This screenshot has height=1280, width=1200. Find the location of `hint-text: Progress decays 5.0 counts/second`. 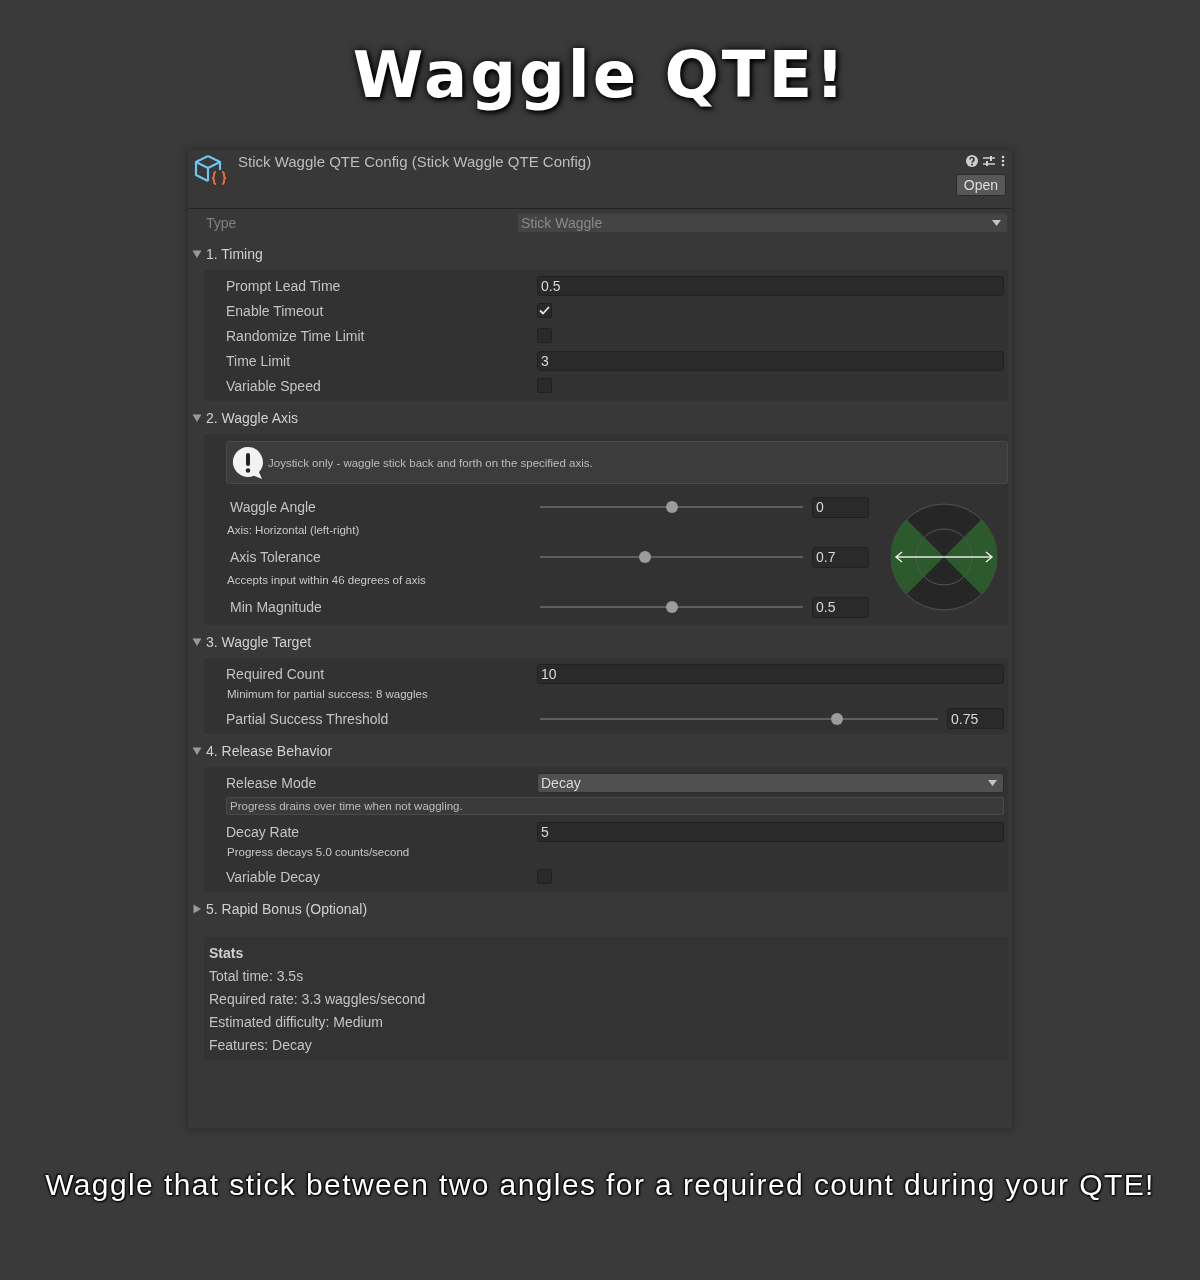

hint-text: Progress decays 5.0 counts/second is located at coordinates (318, 852).